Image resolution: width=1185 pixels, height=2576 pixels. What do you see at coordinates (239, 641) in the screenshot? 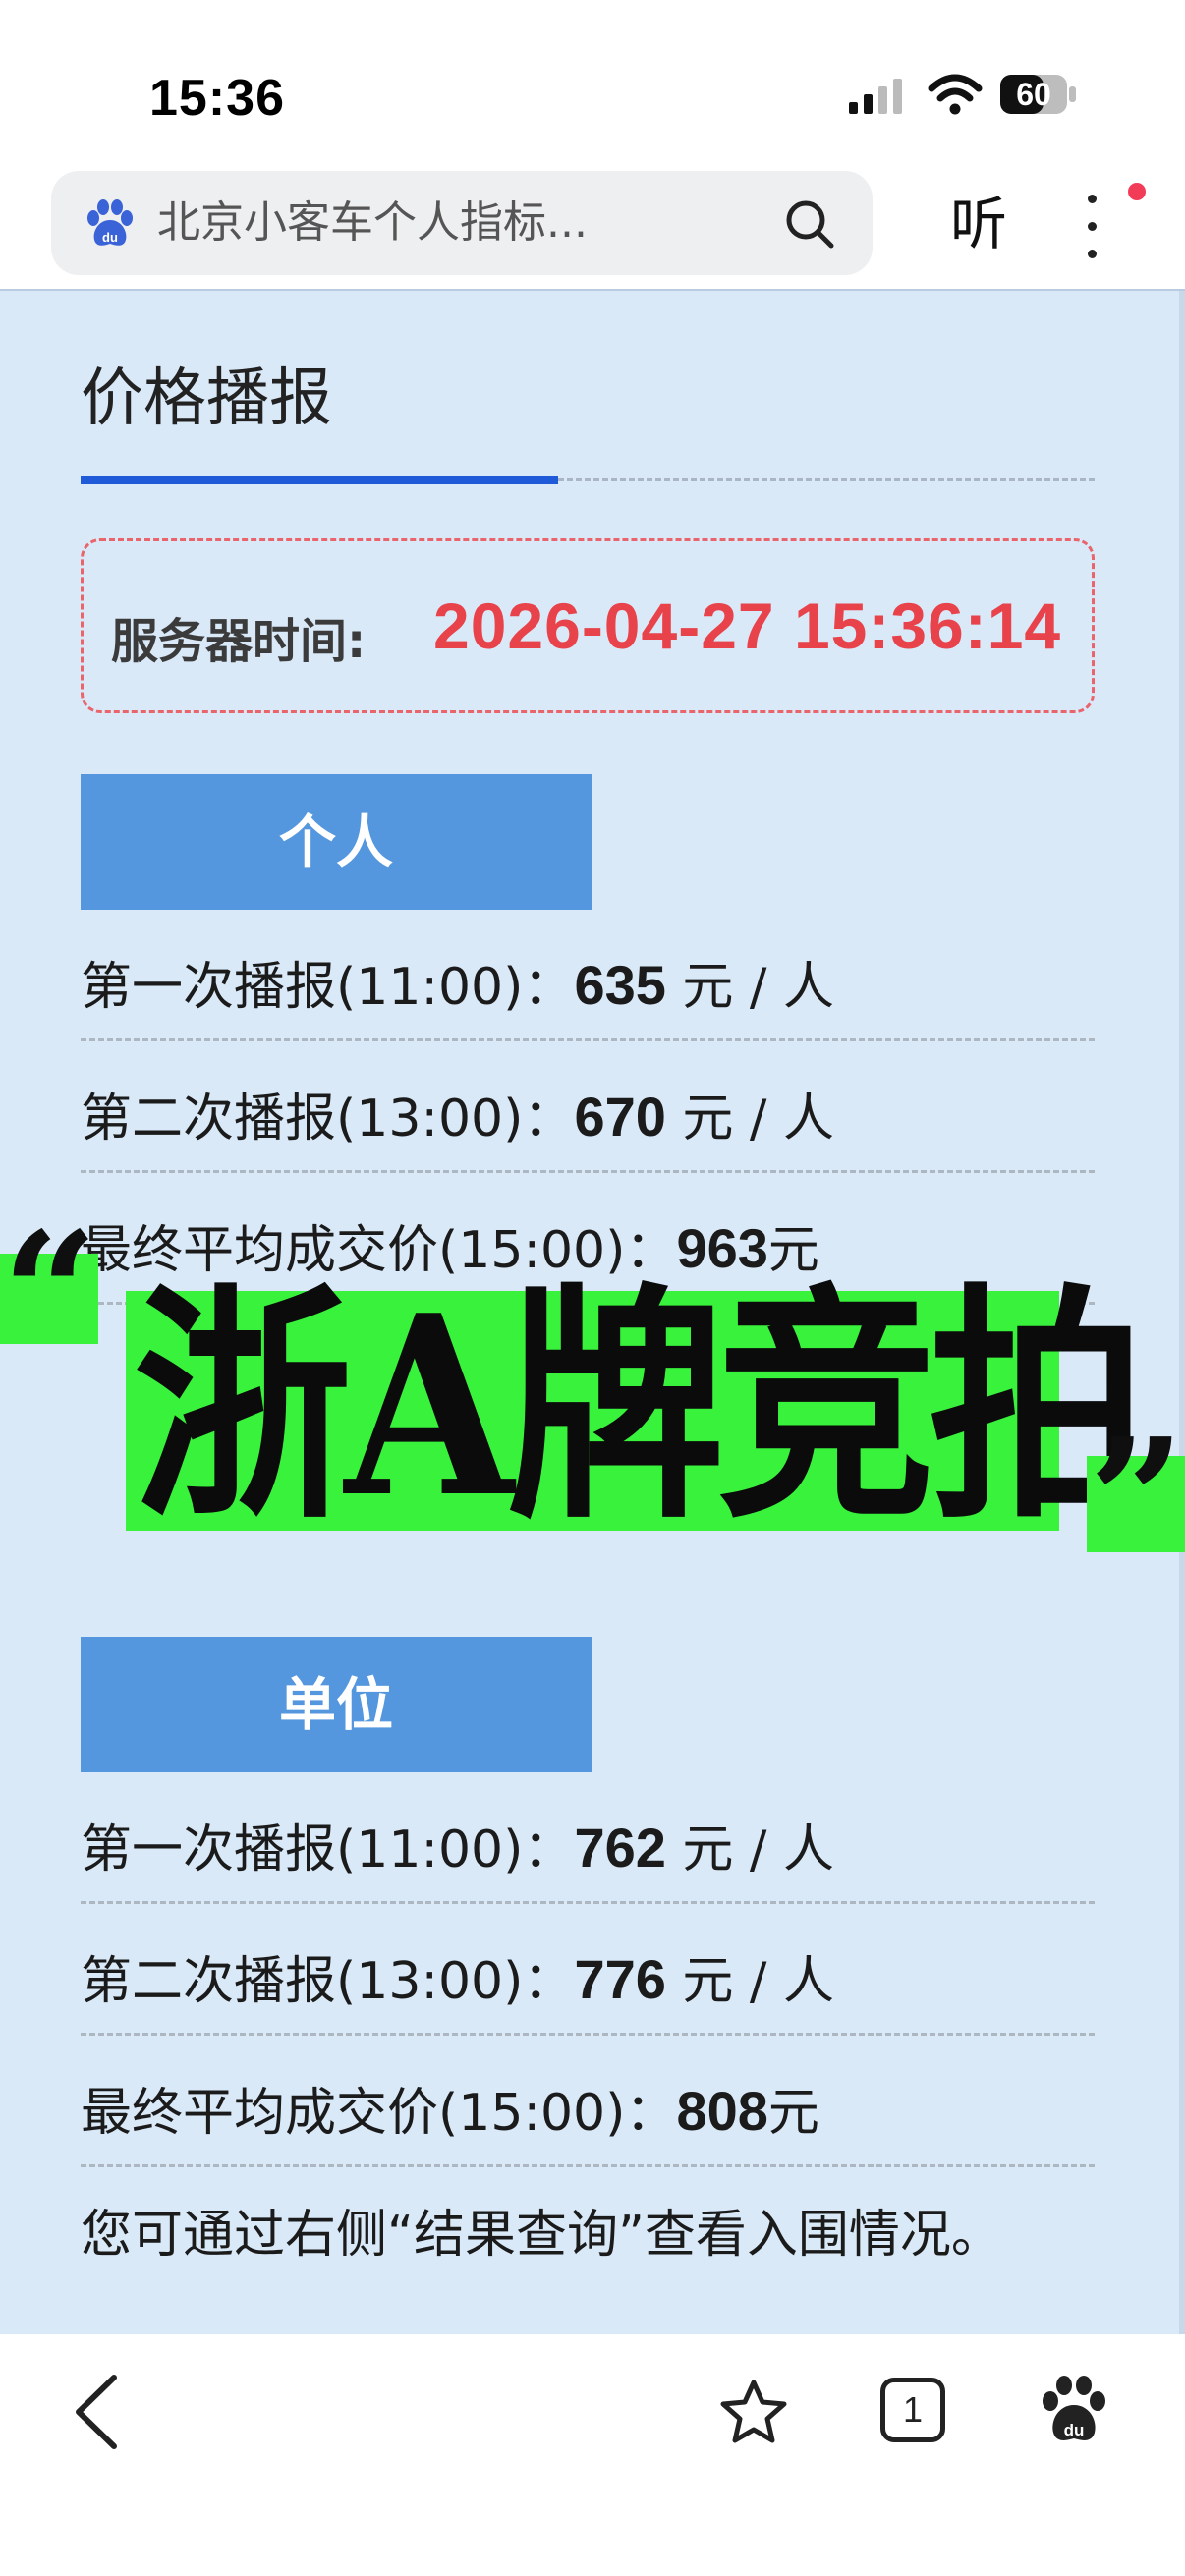
I see `server-time-label: 服务器时间:` at bounding box center [239, 641].